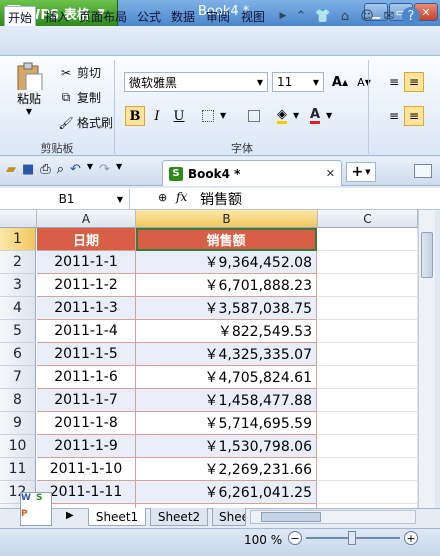 This screenshot has height=556, width=440. What do you see at coordinates (330, 173) in the screenshot?
I see `close-icon: ✕` at bounding box center [330, 173].